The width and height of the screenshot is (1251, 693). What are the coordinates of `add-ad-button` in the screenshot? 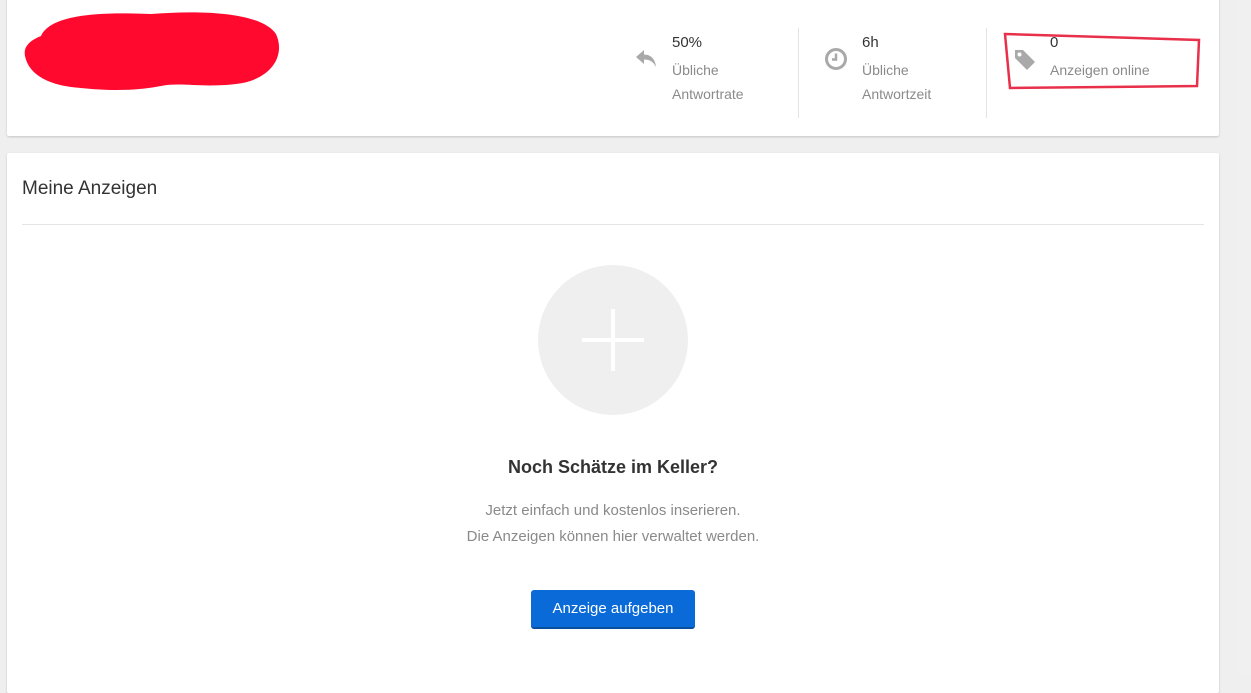 It's located at (613, 340).